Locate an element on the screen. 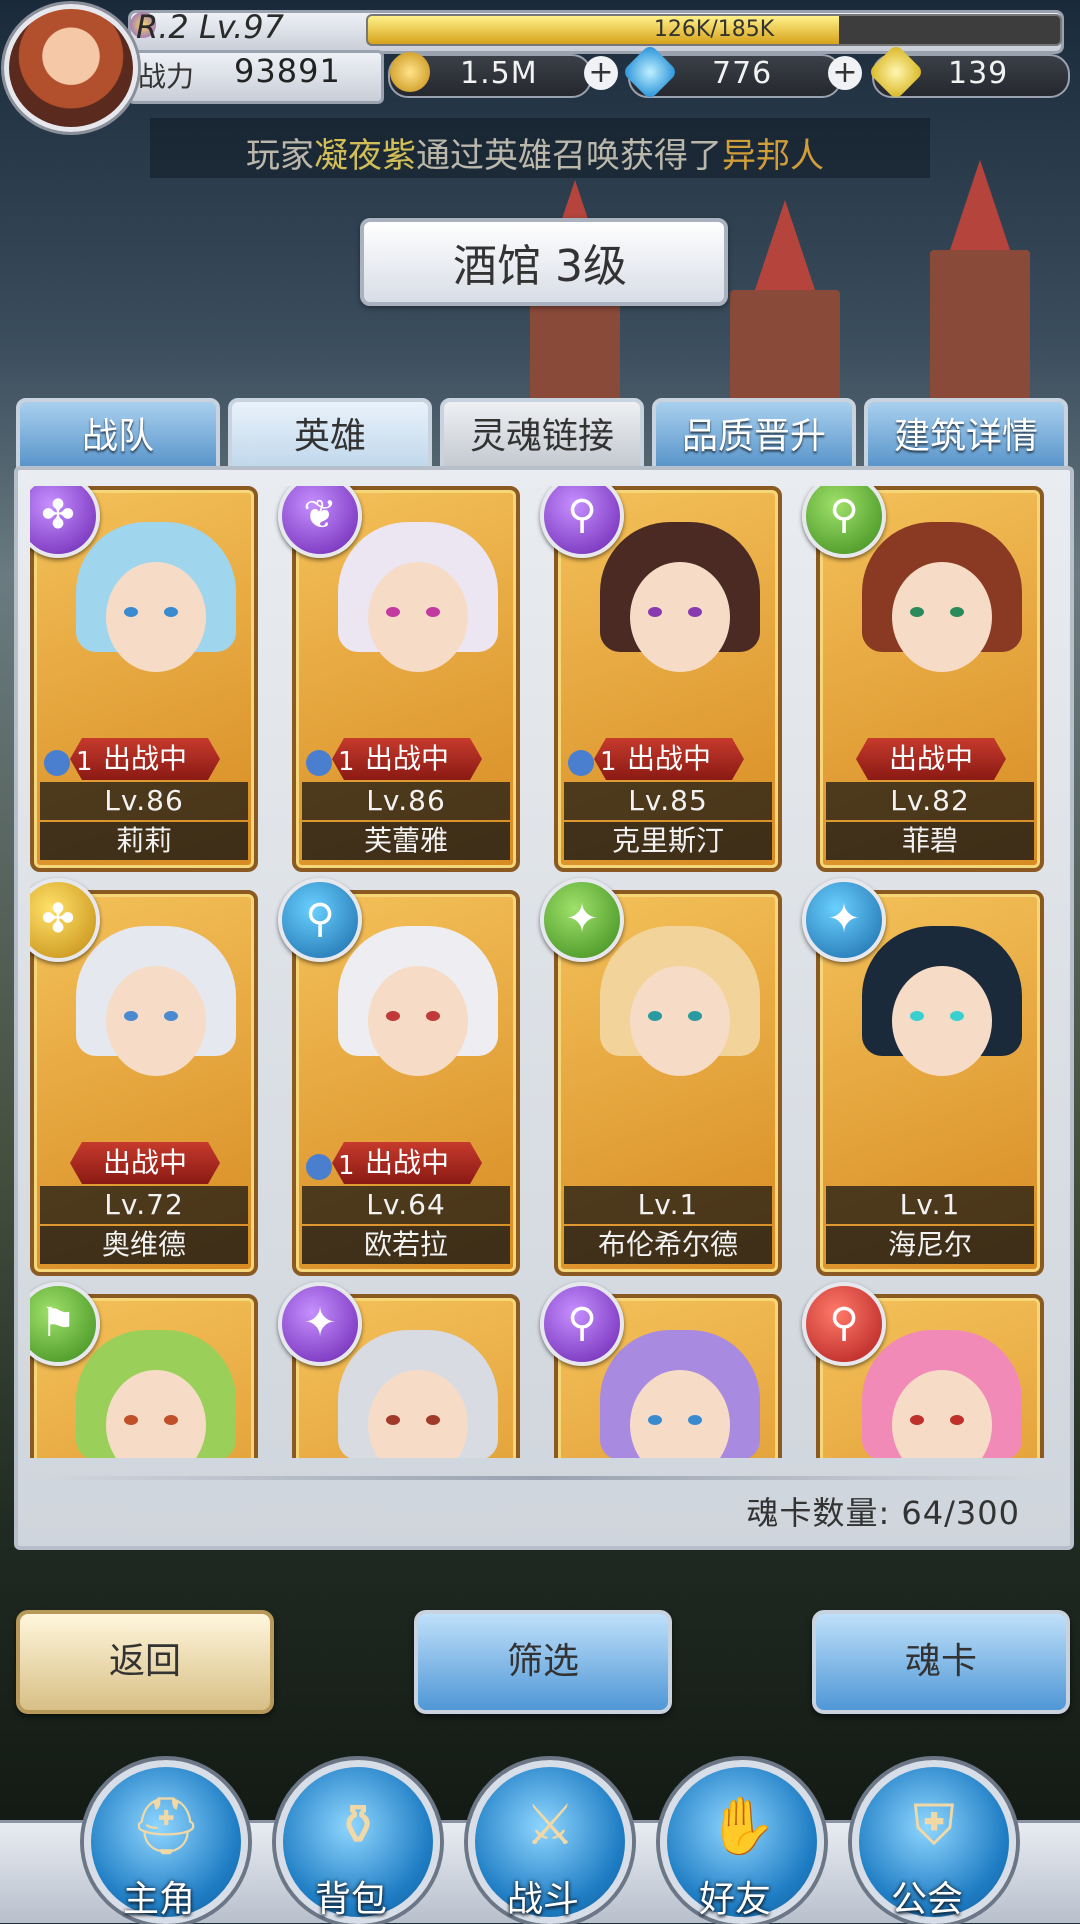 Image resolution: width=1080 pixels, height=1924 pixels. guild-crest-icon: ⛨ is located at coordinates (934, 1825).